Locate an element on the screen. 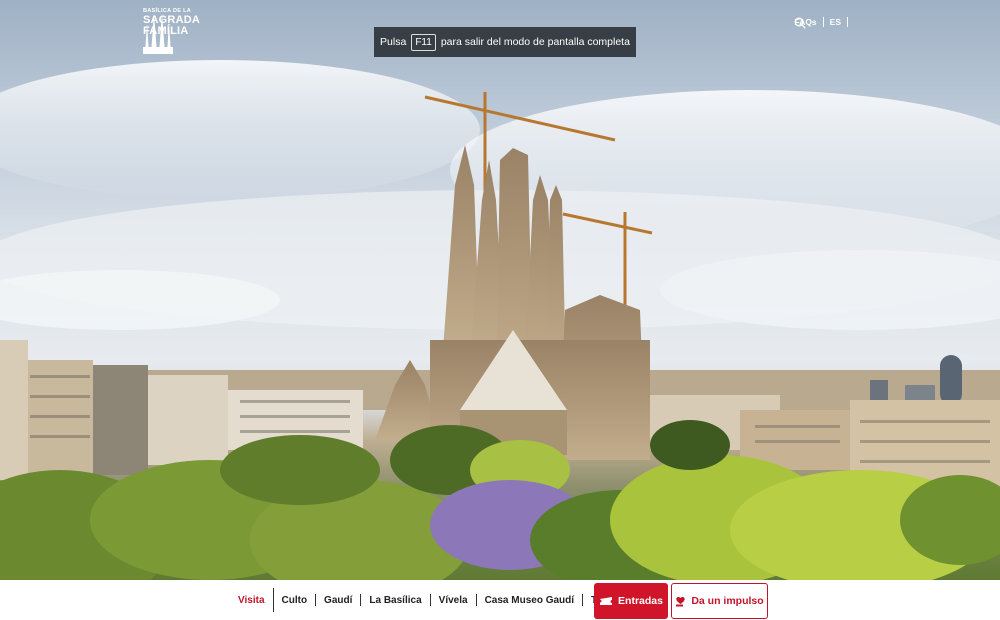 The width and height of the screenshot is (1000, 620). menu-item-casa-museo-gaudi: Casa Museo Gaudí is located at coordinates (529, 600).